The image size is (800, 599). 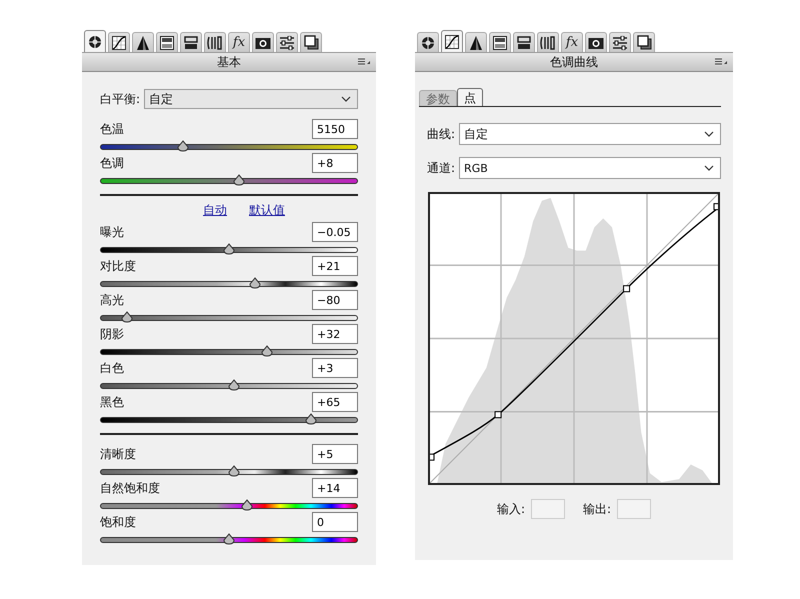 What do you see at coordinates (112, 334) in the screenshot?
I see `slider-label: 阴影` at bounding box center [112, 334].